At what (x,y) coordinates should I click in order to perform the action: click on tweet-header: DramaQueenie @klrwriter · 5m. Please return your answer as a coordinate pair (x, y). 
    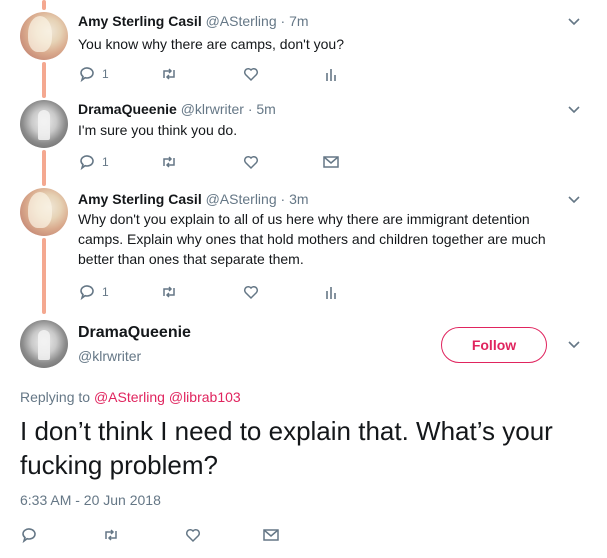
    Looking at the image, I should click on (177, 109).